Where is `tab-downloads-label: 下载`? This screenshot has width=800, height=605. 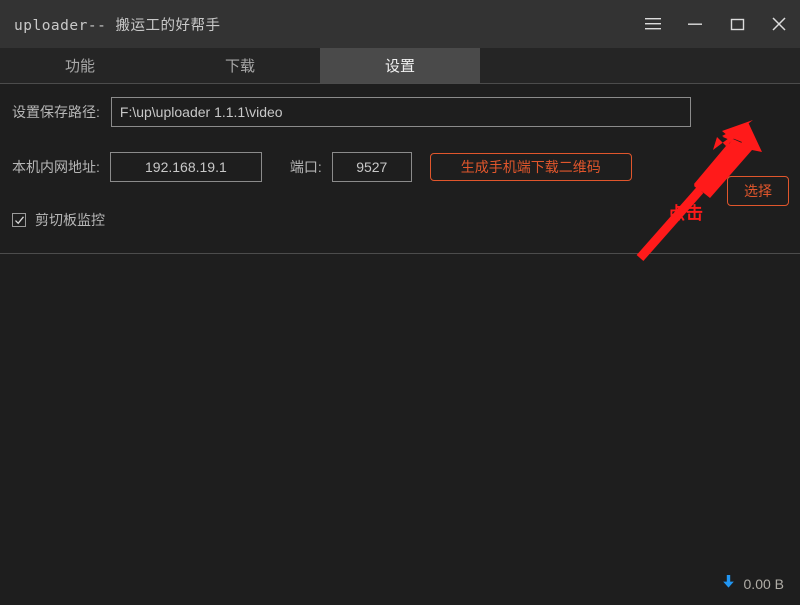 tab-downloads-label: 下载 is located at coordinates (239, 66).